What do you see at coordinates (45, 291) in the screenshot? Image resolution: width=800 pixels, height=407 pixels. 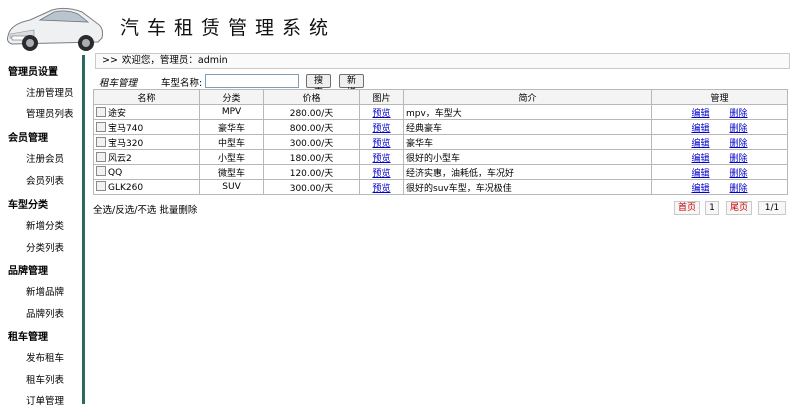 I see `nav-item-add-brand: 新增品牌` at bounding box center [45, 291].